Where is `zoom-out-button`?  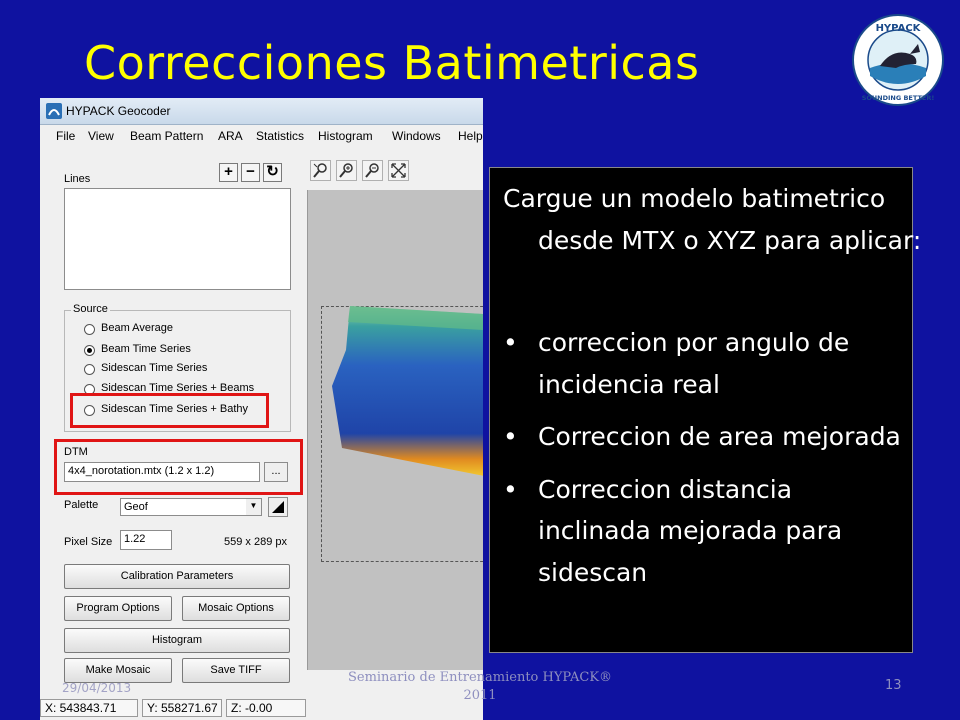
zoom-out-button is located at coordinates (372, 170).